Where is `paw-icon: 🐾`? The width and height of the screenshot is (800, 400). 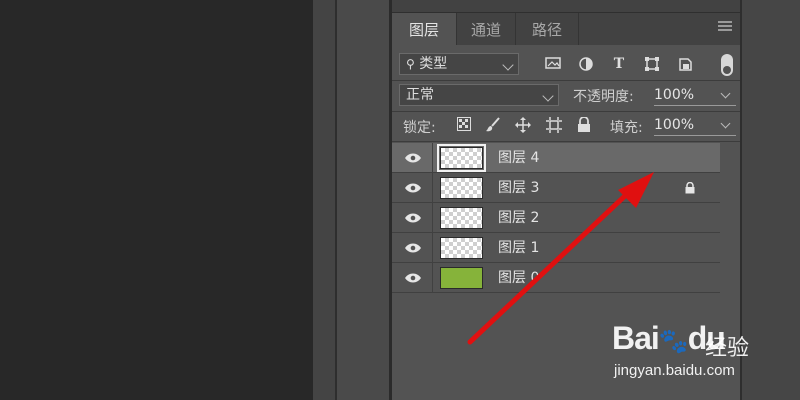
paw-icon: 🐾 is located at coordinates (673, 341).